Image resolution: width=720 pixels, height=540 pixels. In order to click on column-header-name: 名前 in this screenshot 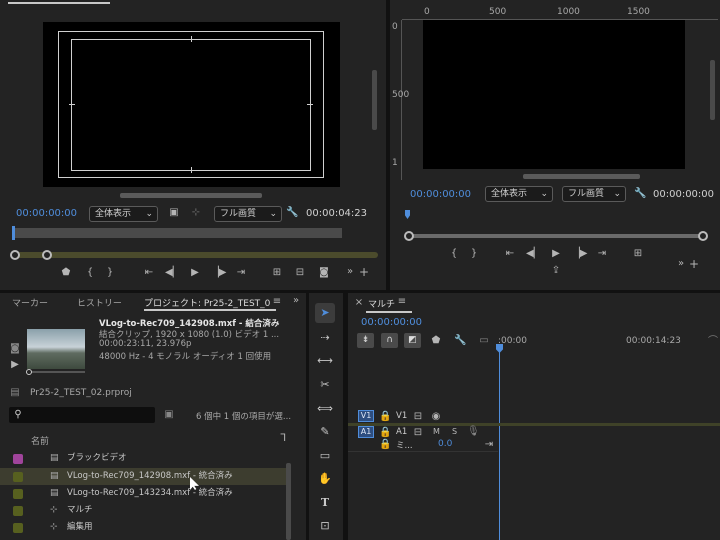, I will do `click(40, 440)`.